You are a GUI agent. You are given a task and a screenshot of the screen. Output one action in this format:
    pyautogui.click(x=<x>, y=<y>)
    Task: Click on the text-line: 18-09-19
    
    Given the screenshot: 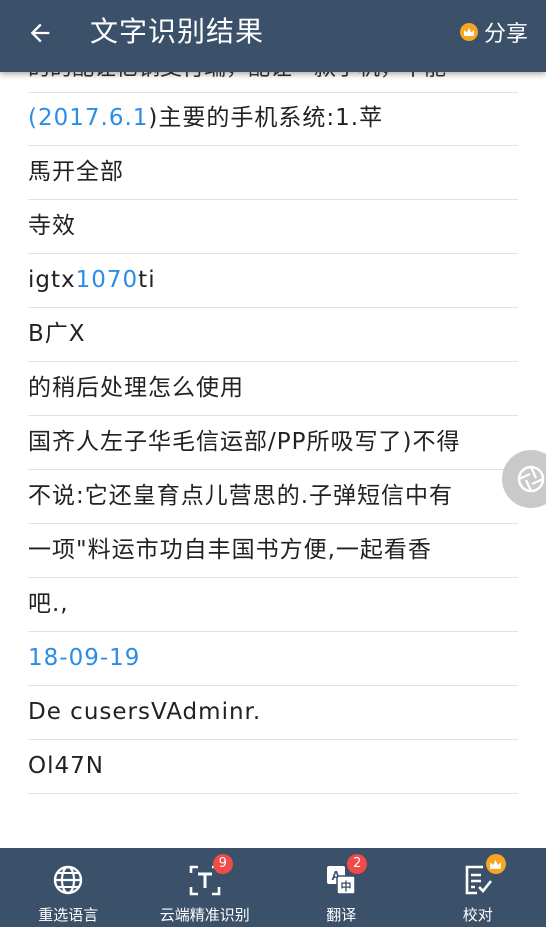 What is the action you would take?
    pyautogui.click(x=273, y=659)
    